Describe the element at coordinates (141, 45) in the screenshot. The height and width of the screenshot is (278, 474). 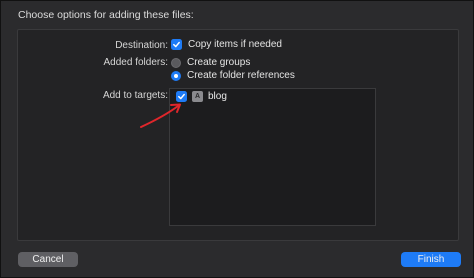
I see `destination-label: Destination:` at that location.